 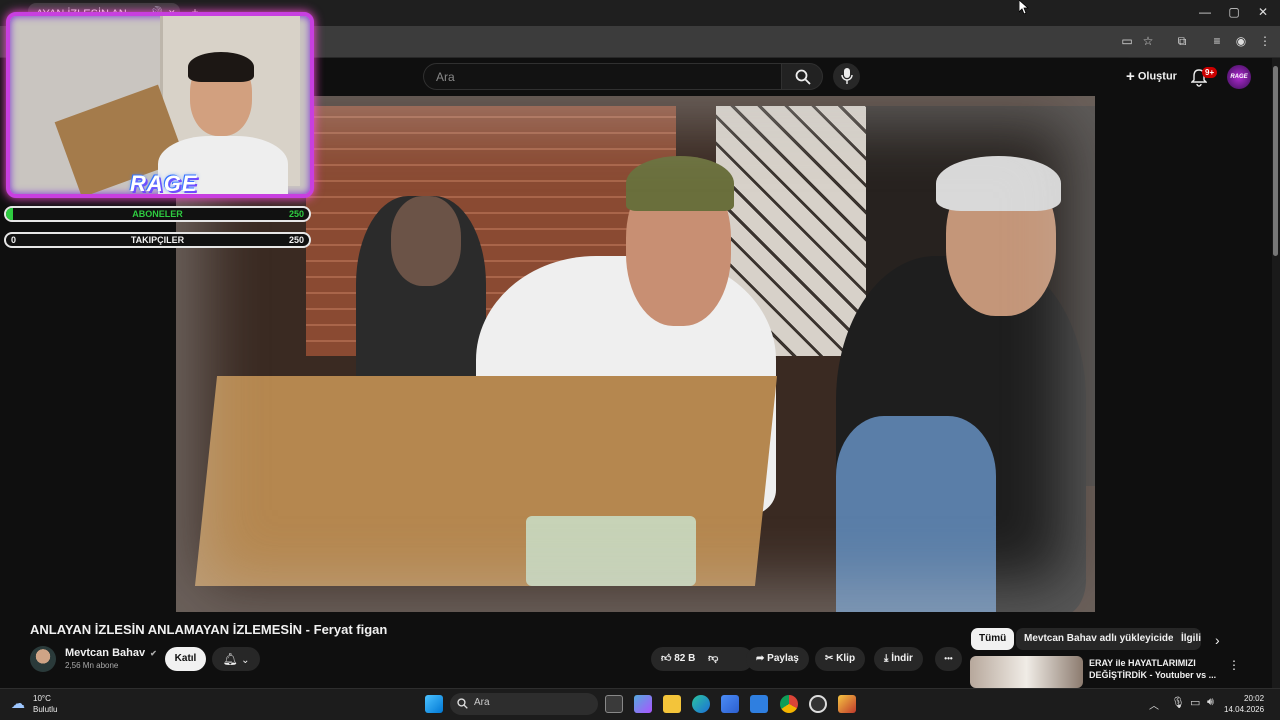 I want to click on network-icon: ▭, so click(x=1195, y=702).